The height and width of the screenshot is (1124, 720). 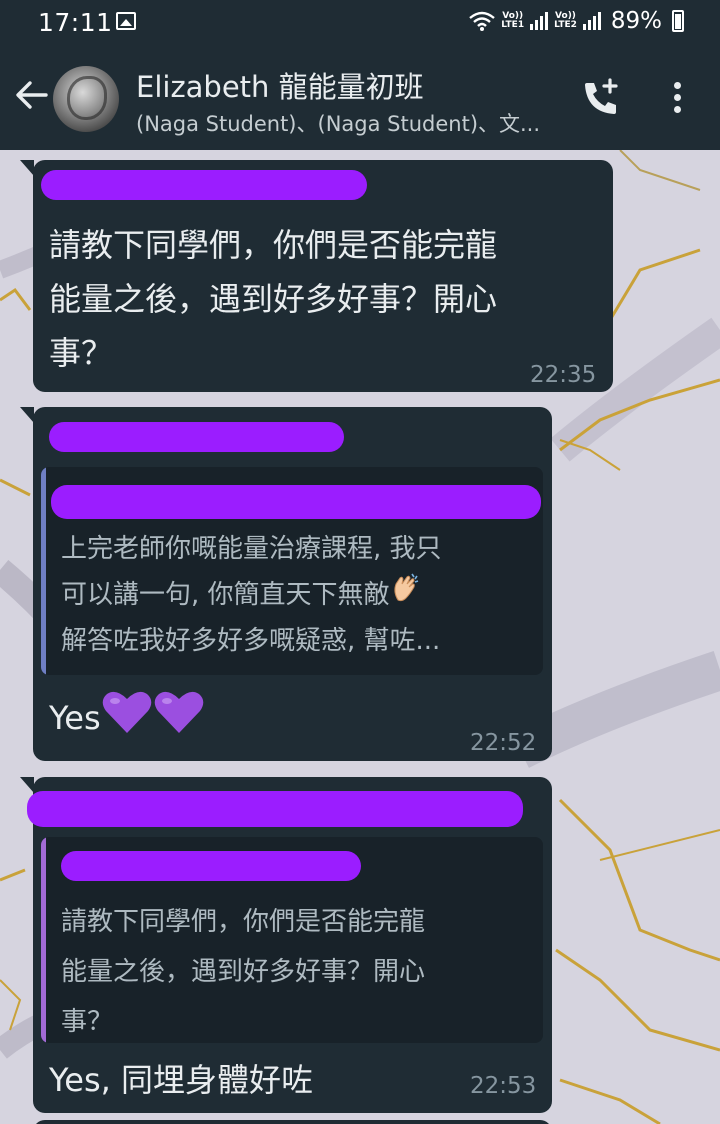 I want to click on sim1-lte-label: LTE1, so click(x=513, y=25).